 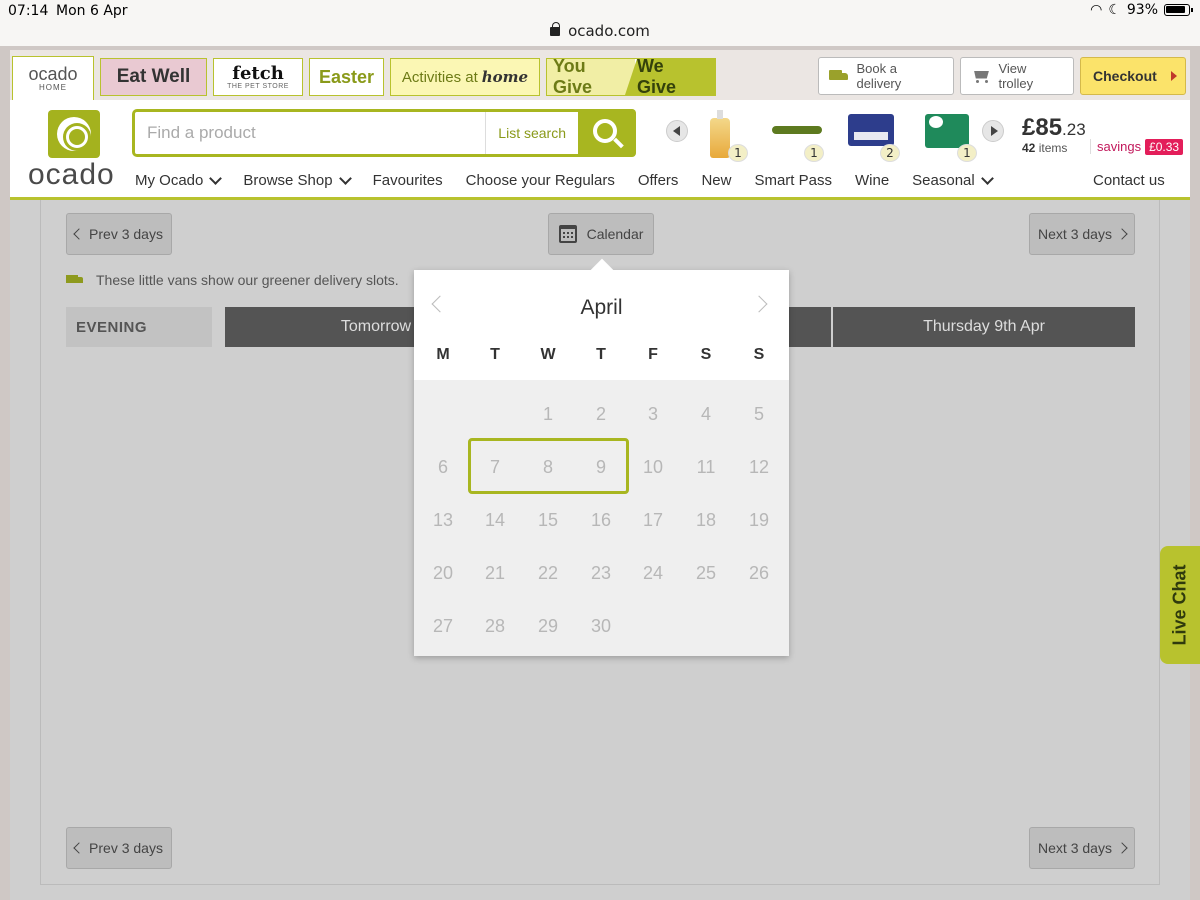 I want to click on search-input, so click(x=310, y=133).